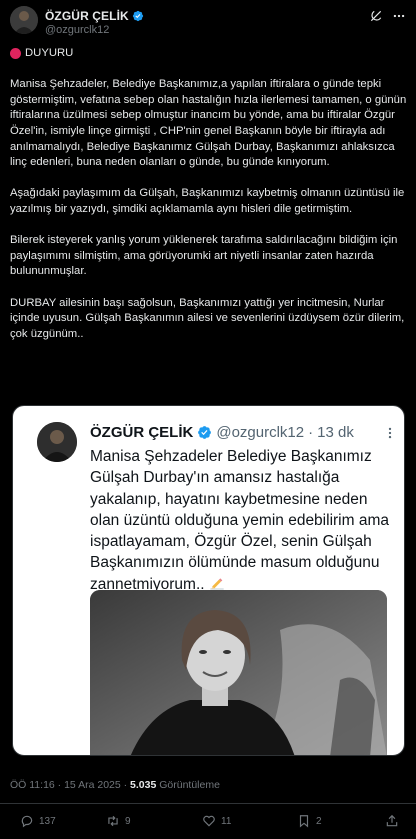 This screenshot has width=416, height=839. Describe the element at coordinates (208, 803) in the screenshot. I see `divider` at that location.